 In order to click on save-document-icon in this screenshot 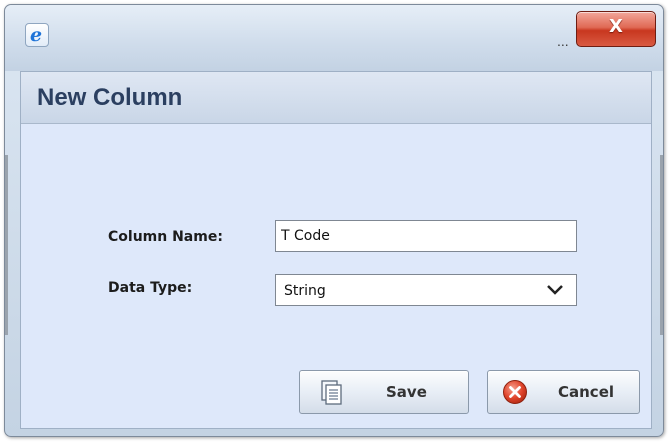, I will do `click(331, 392)`.